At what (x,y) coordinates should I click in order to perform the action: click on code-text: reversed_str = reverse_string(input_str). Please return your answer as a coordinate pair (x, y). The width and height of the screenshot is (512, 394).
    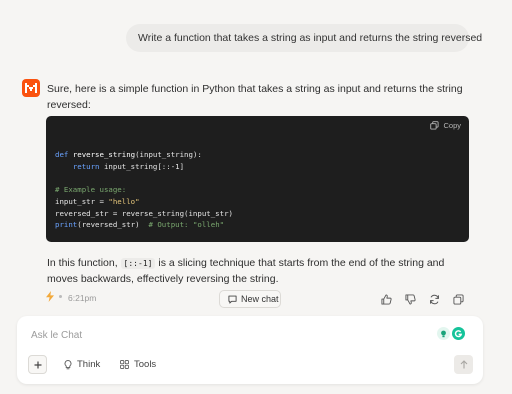
    Looking at the image, I should click on (144, 213).